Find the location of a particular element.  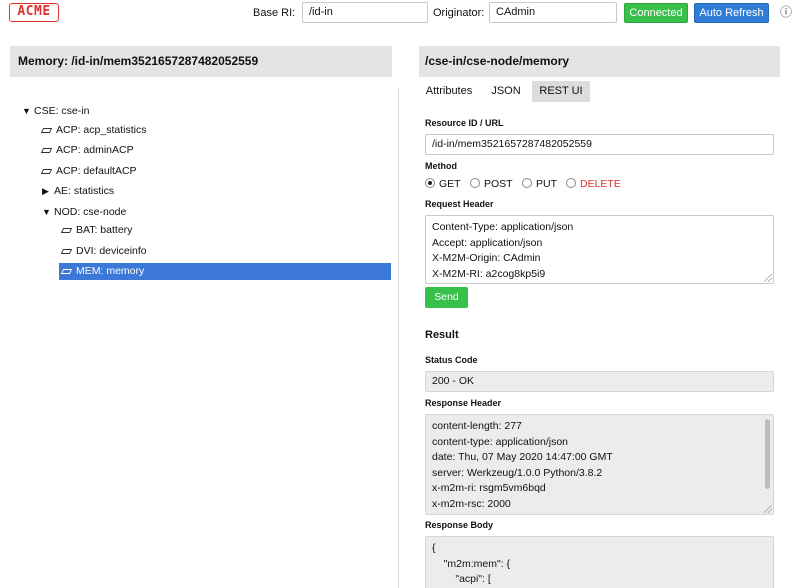

tree-node-cse-node: ▼ NOD: cse-node is located at coordinates (84, 212).